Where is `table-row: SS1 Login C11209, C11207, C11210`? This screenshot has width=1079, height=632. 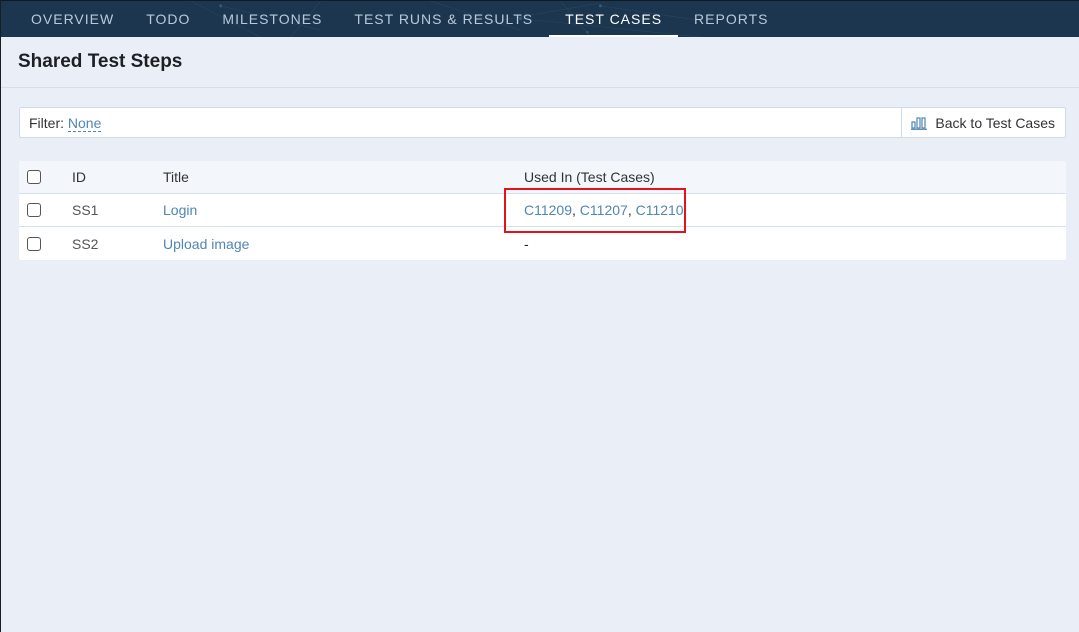
table-row: SS1 Login C11209, C11207, C11210 is located at coordinates (542, 210).